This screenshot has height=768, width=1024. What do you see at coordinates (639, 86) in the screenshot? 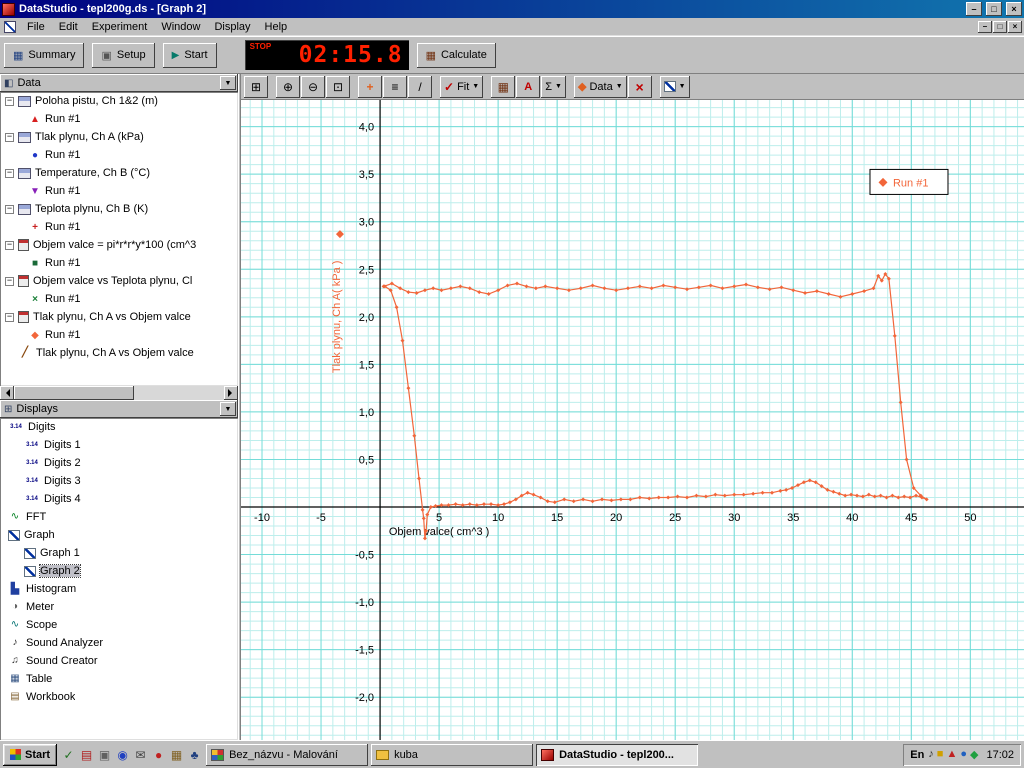
I see `remove-data-button: ×` at bounding box center [639, 86].